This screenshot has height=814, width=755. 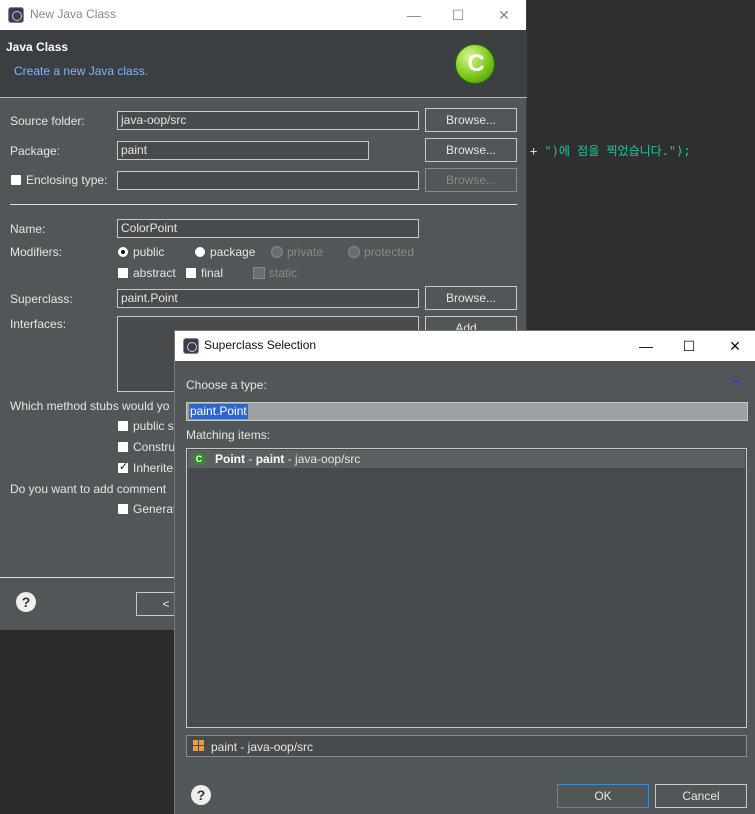 What do you see at coordinates (263, 64) in the screenshot?
I see `wizard-header: Java Class Create a new Java class. C` at bounding box center [263, 64].